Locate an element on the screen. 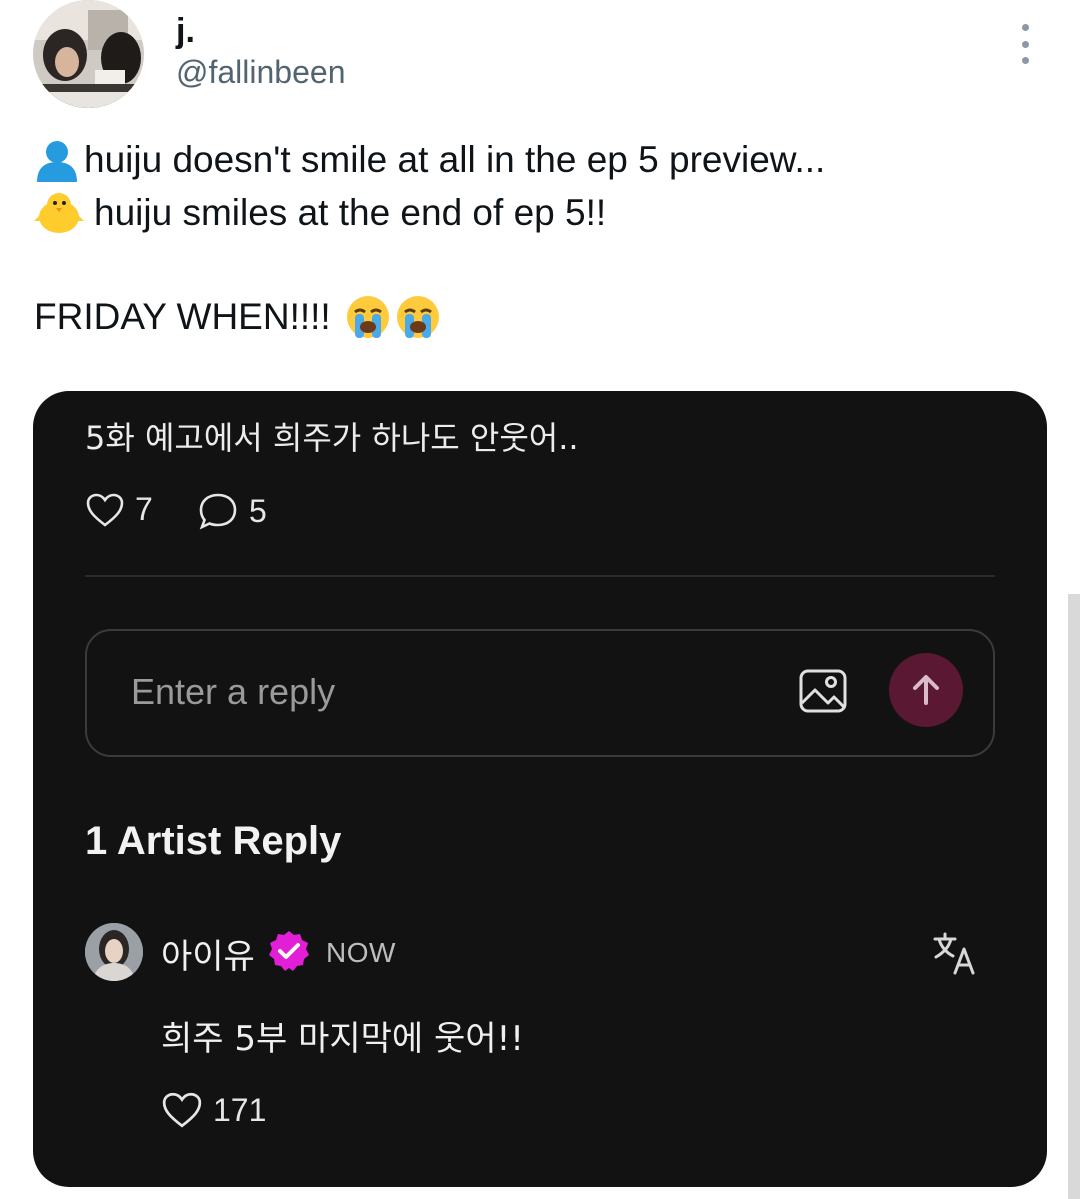 Image resolution: width=1080 pixels, height=1199 pixels. image-icon is located at coordinates (823, 691).